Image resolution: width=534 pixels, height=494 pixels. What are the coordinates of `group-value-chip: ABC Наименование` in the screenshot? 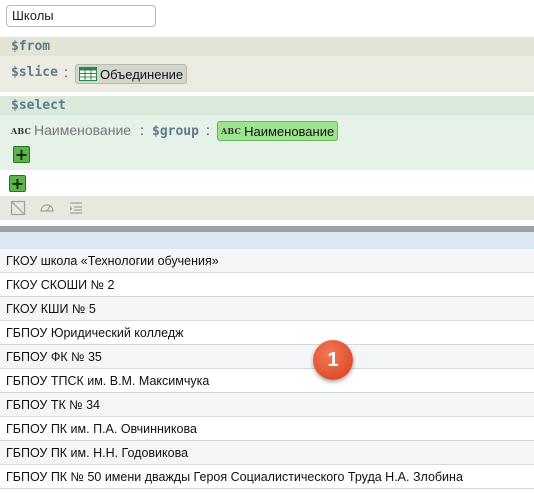 It's located at (278, 131).